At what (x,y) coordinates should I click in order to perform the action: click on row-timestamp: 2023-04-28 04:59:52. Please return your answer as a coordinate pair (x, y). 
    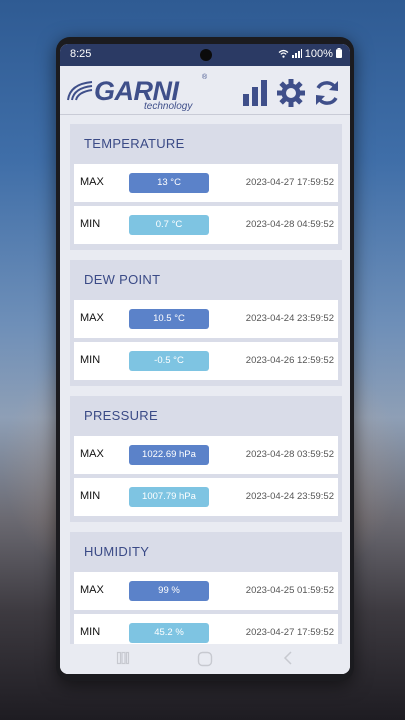
    Looking at the image, I should click on (289, 224).